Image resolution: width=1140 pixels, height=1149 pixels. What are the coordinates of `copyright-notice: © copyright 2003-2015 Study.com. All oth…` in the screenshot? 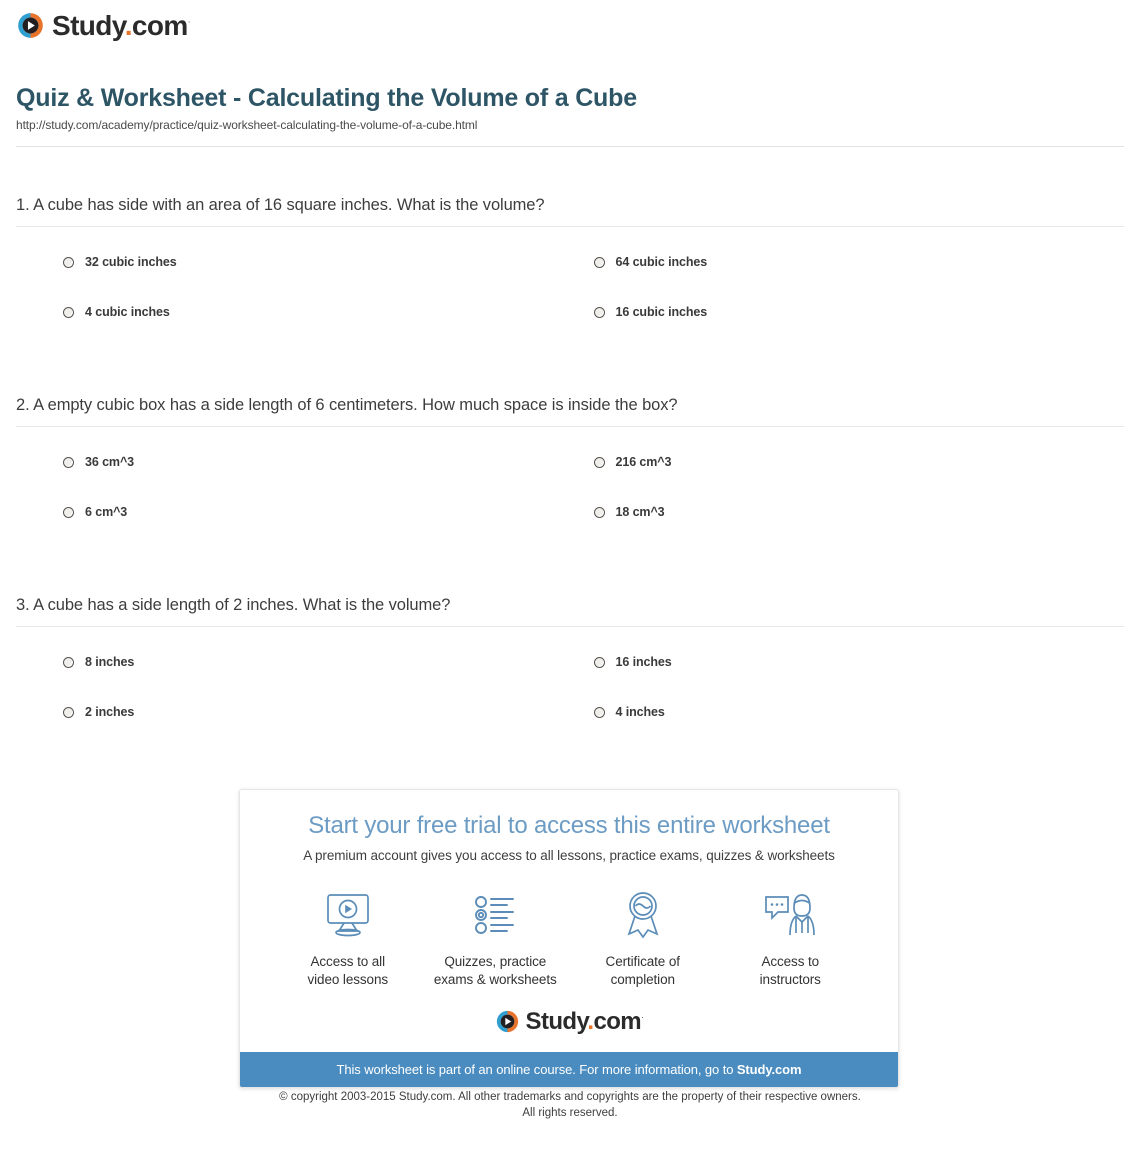 It's located at (570, 1105).